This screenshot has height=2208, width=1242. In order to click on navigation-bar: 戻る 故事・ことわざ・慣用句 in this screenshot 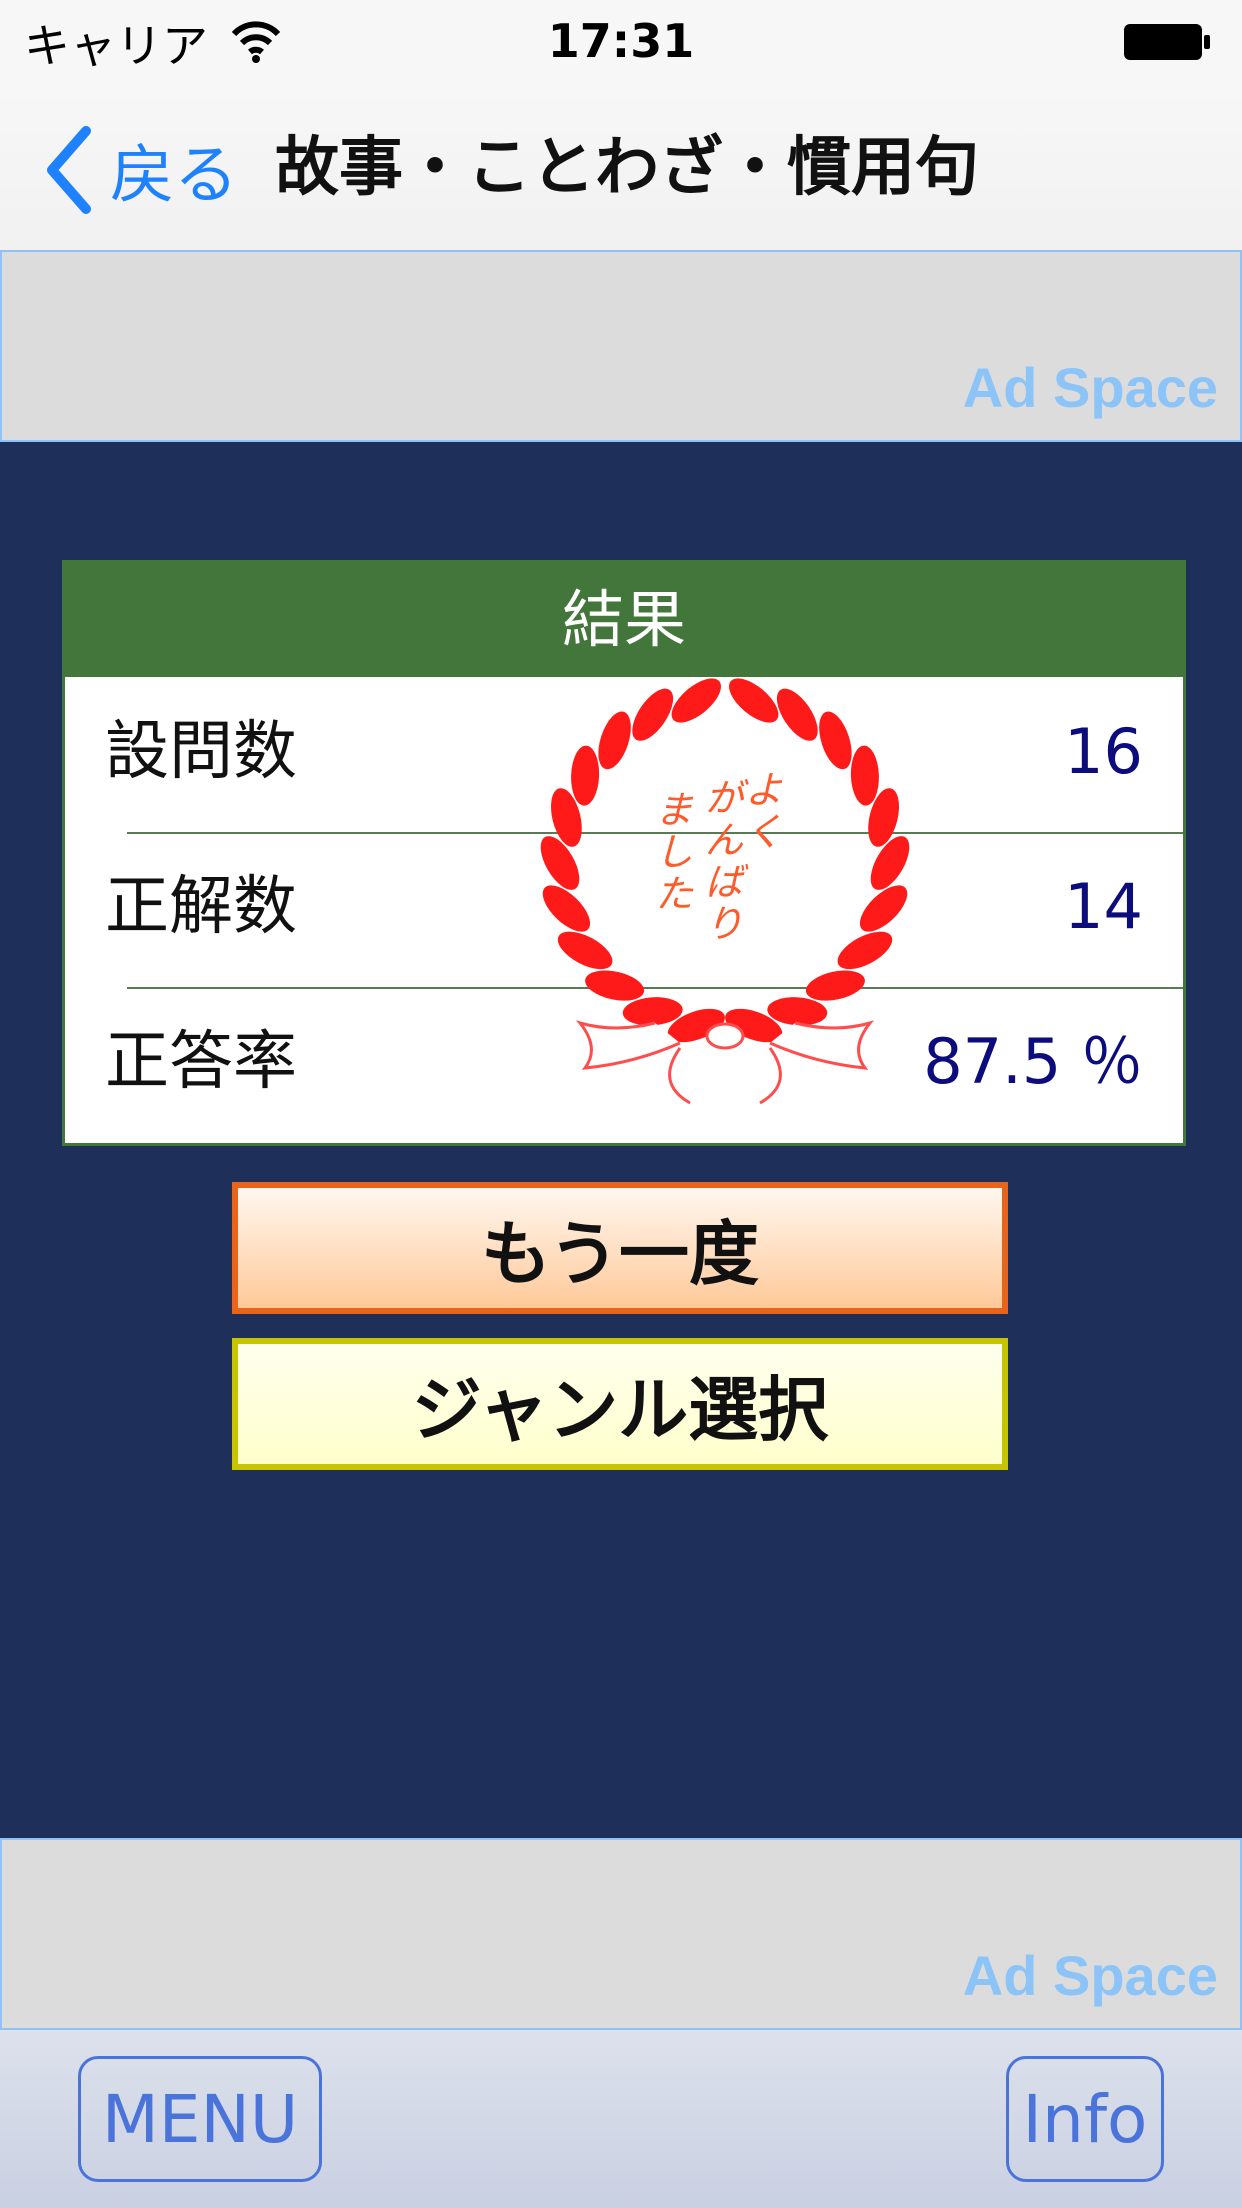, I will do `click(621, 170)`.